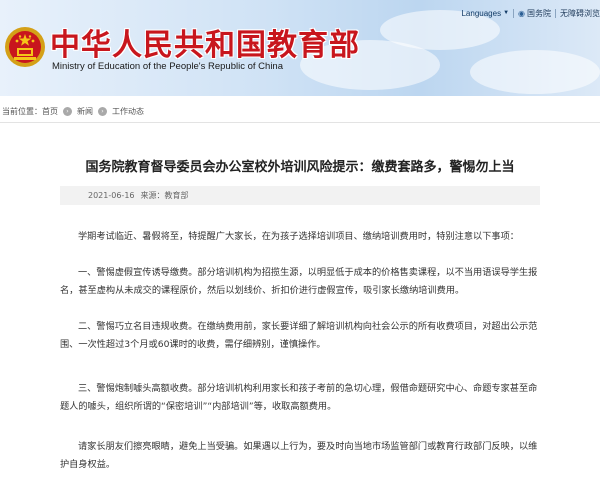 This screenshot has width=600, height=480. What do you see at coordinates (580, 13) in the screenshot?
I see `accessibility-link: 无障碍浏览` at bounding box center [580, 13].